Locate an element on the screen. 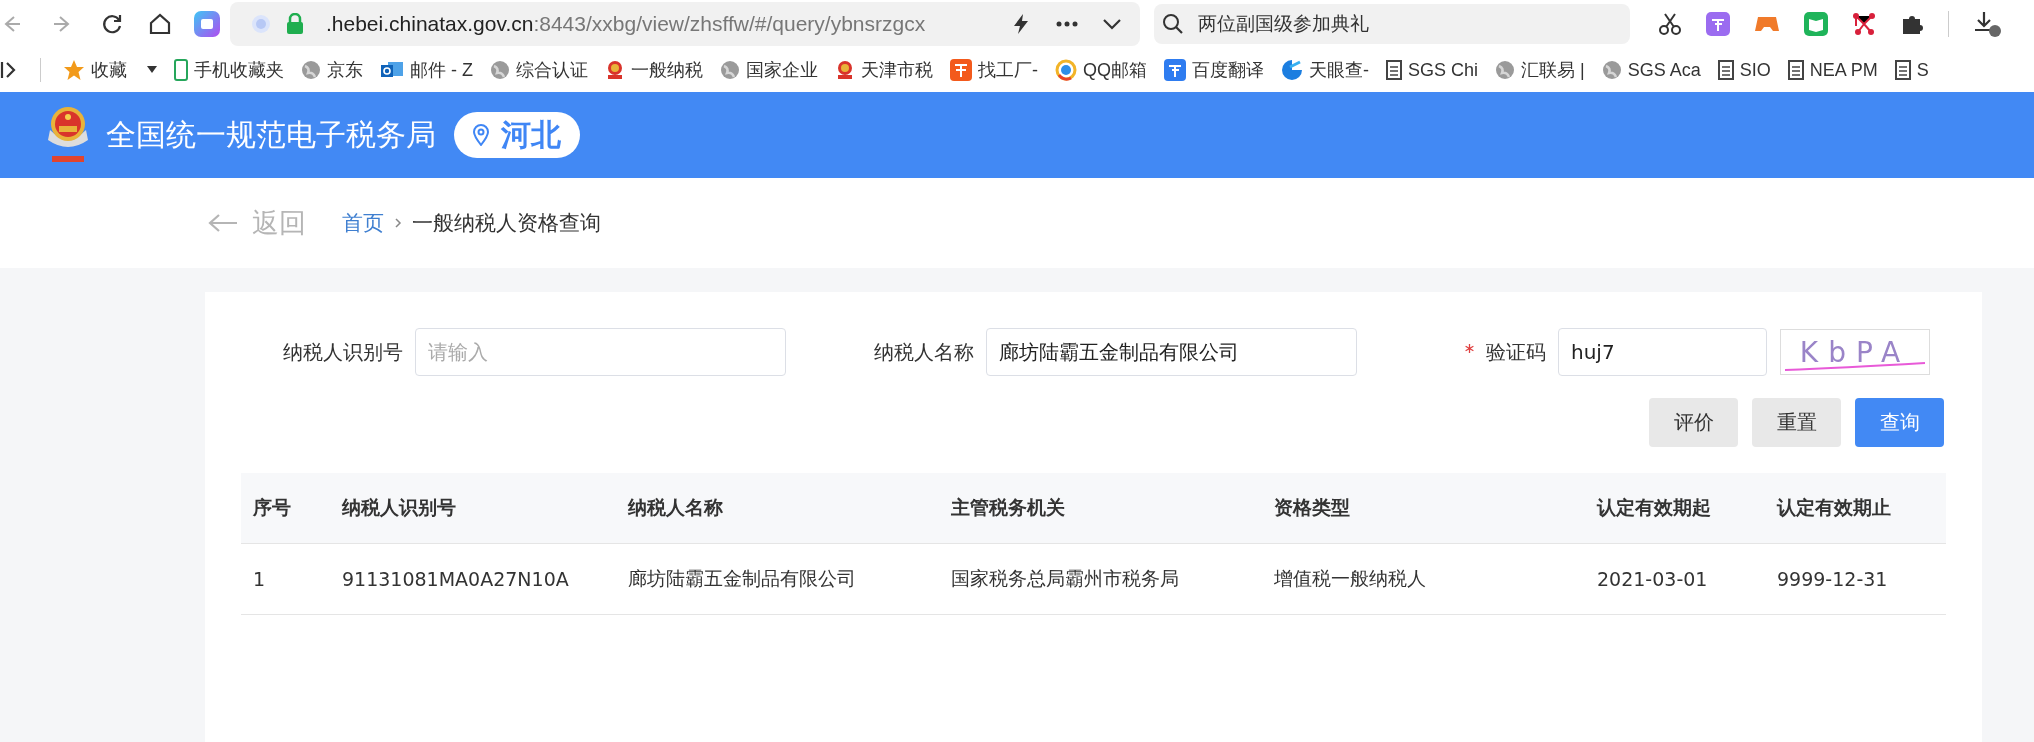 This screenshot has width=2034, height=742. phone-icon is located at coordinates (181, 70).